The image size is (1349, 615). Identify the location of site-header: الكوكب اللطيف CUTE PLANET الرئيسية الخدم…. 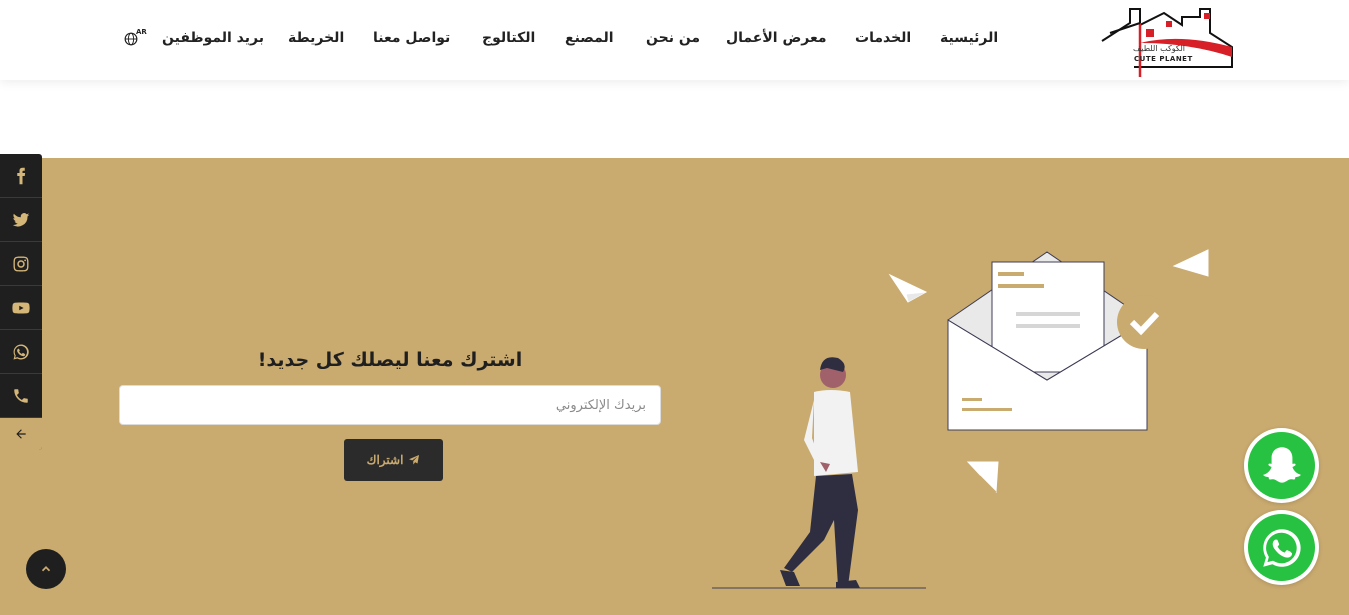
(674, 40).